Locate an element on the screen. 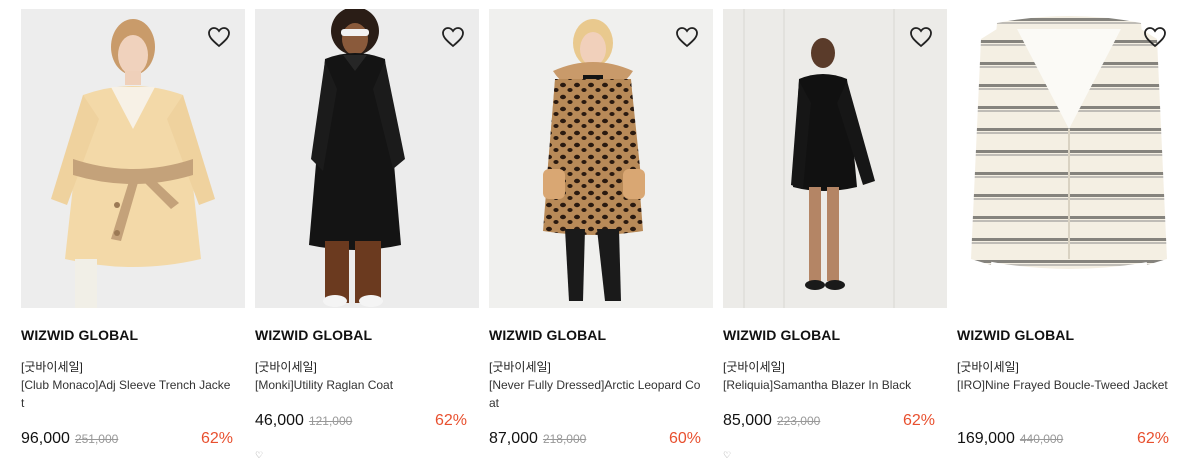 This screenshot has width=1182, height=461. trench-coat-photo is located at coordinates (133, 158).